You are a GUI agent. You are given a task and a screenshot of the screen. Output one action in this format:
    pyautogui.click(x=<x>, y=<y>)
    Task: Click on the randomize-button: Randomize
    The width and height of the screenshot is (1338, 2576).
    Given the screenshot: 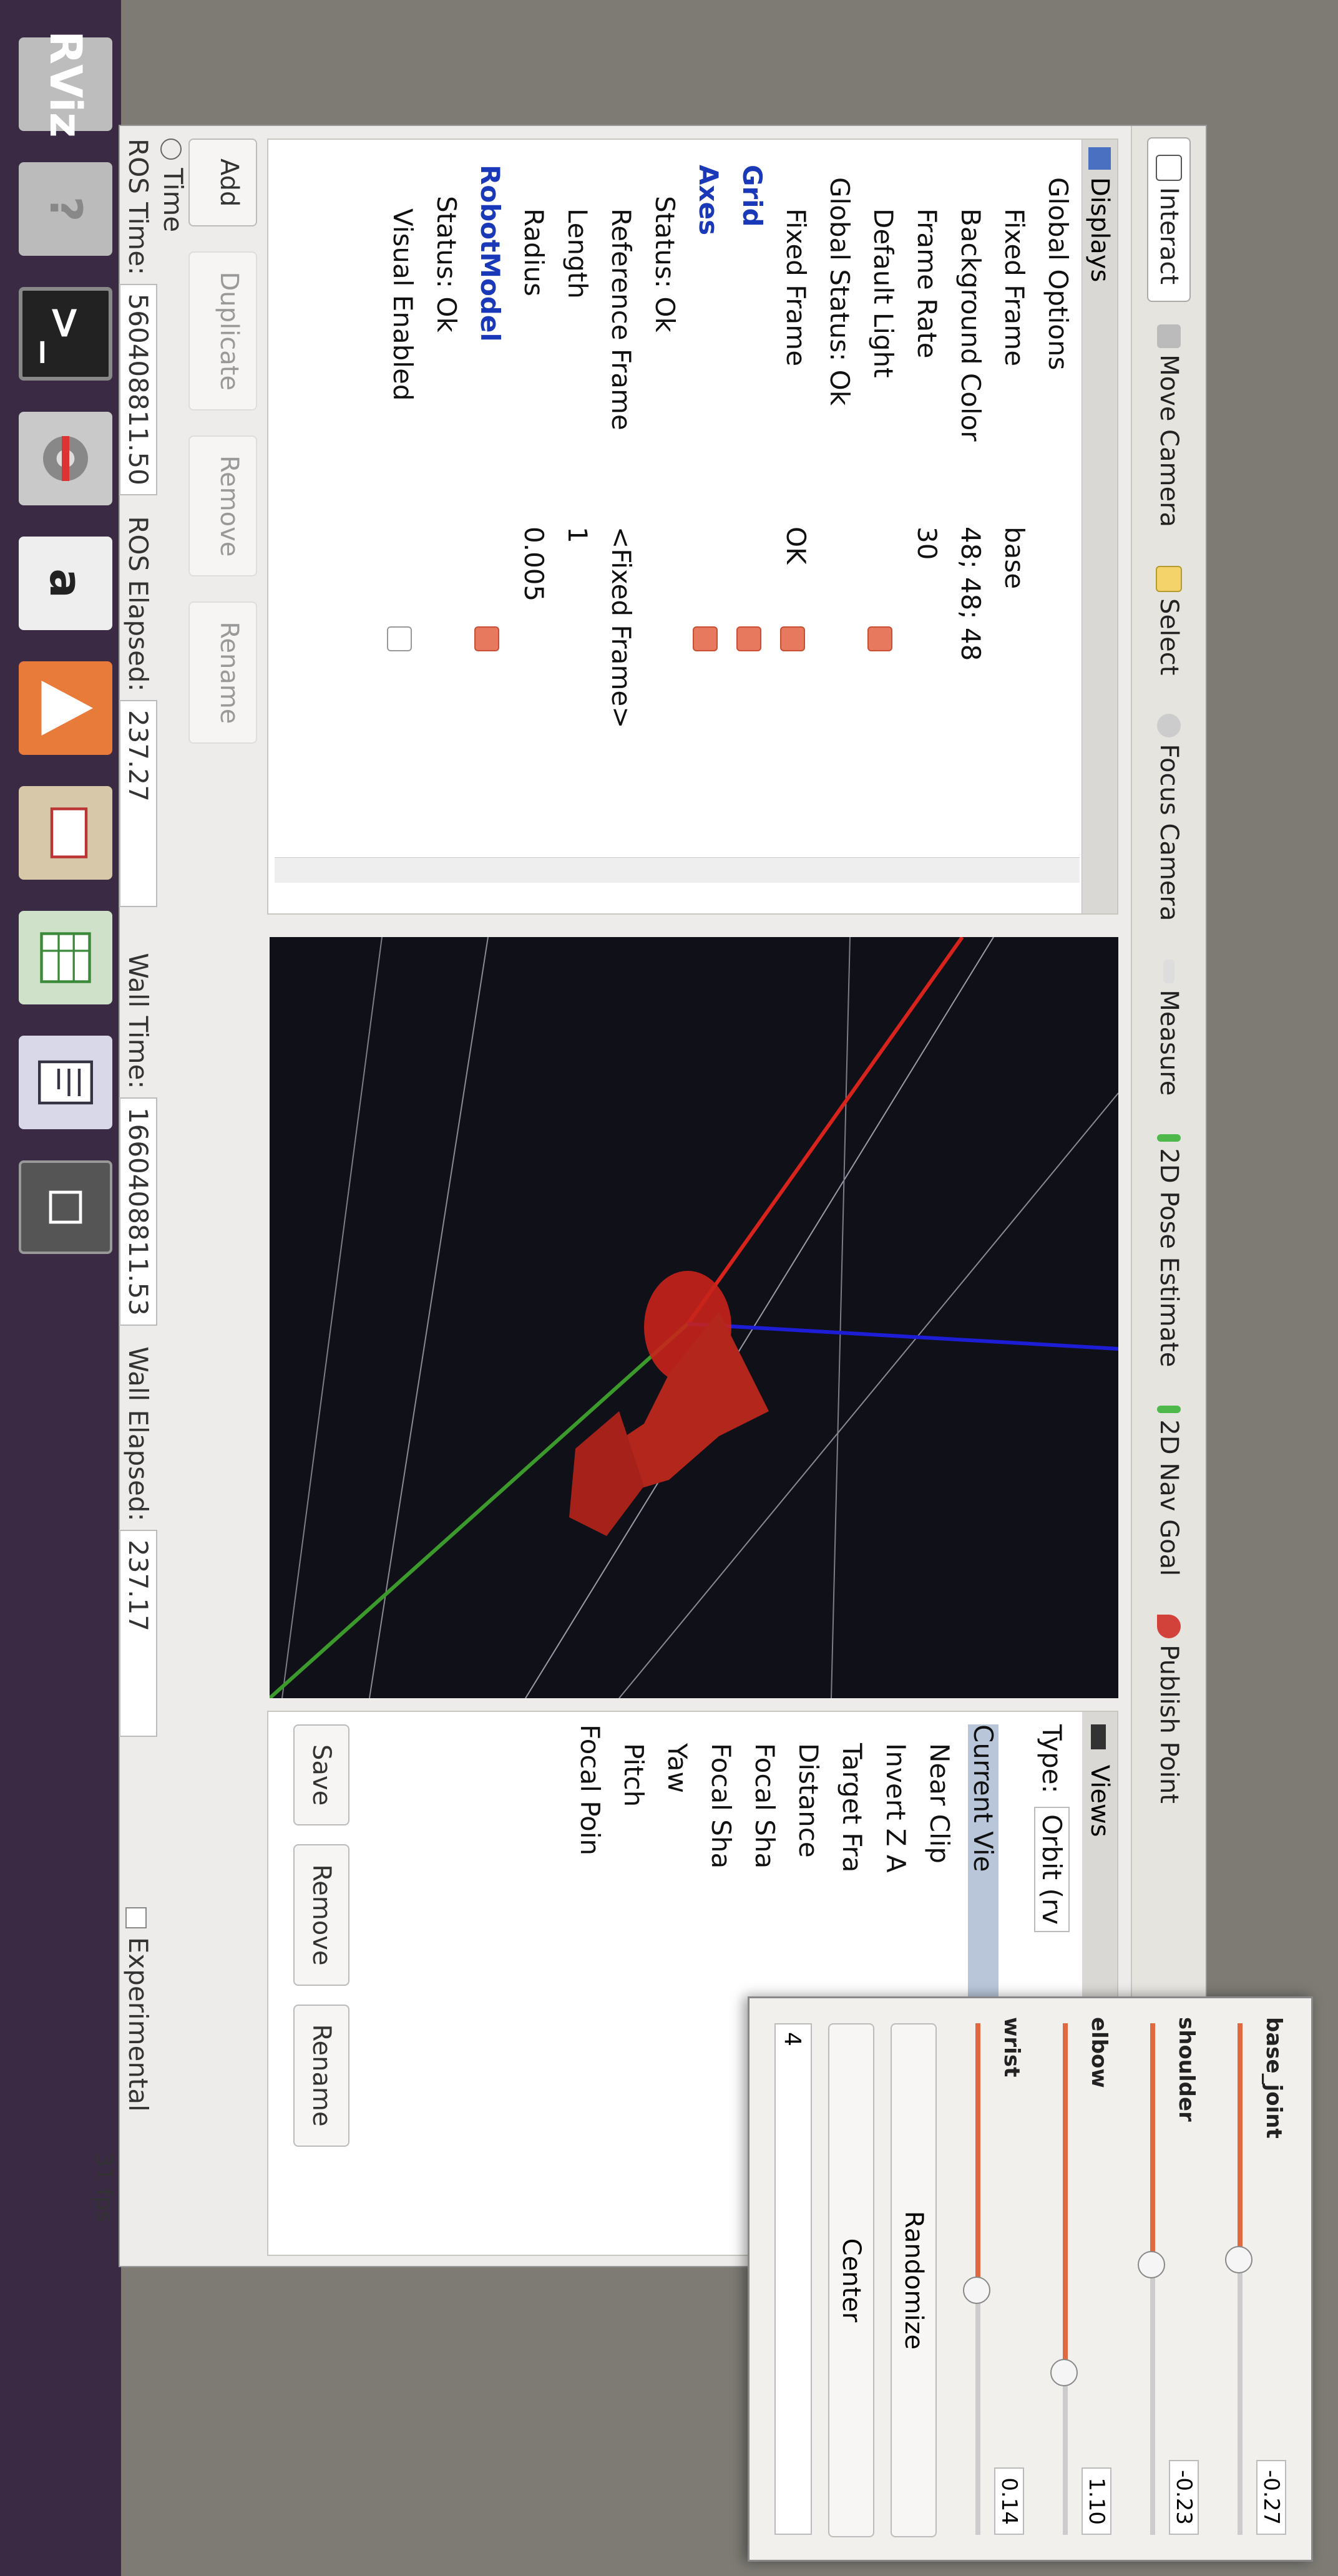 What is the action you would take?
    pyautogui.click(x=914, y=2280)
    